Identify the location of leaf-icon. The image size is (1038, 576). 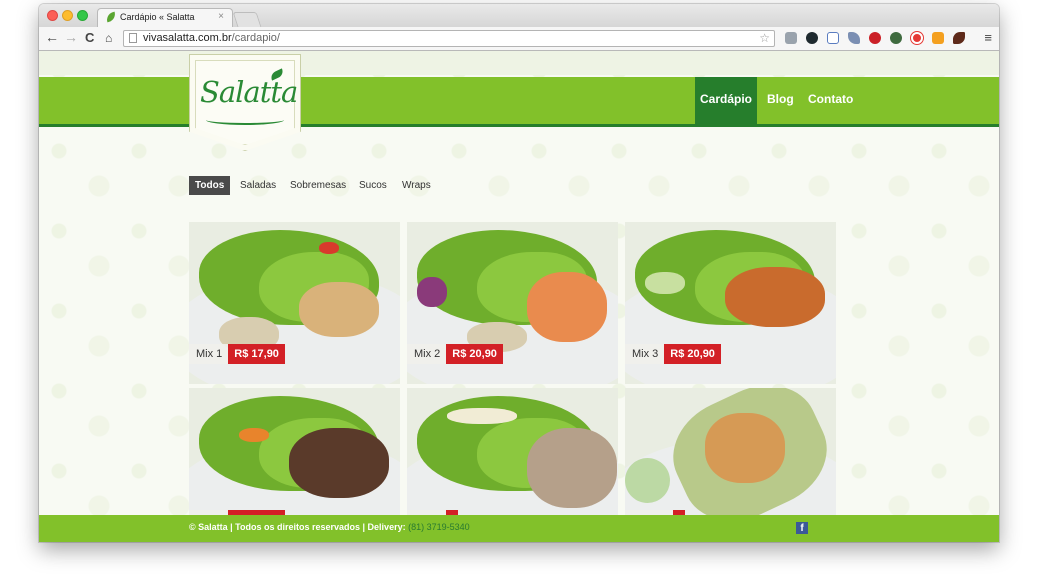
(959, 38).